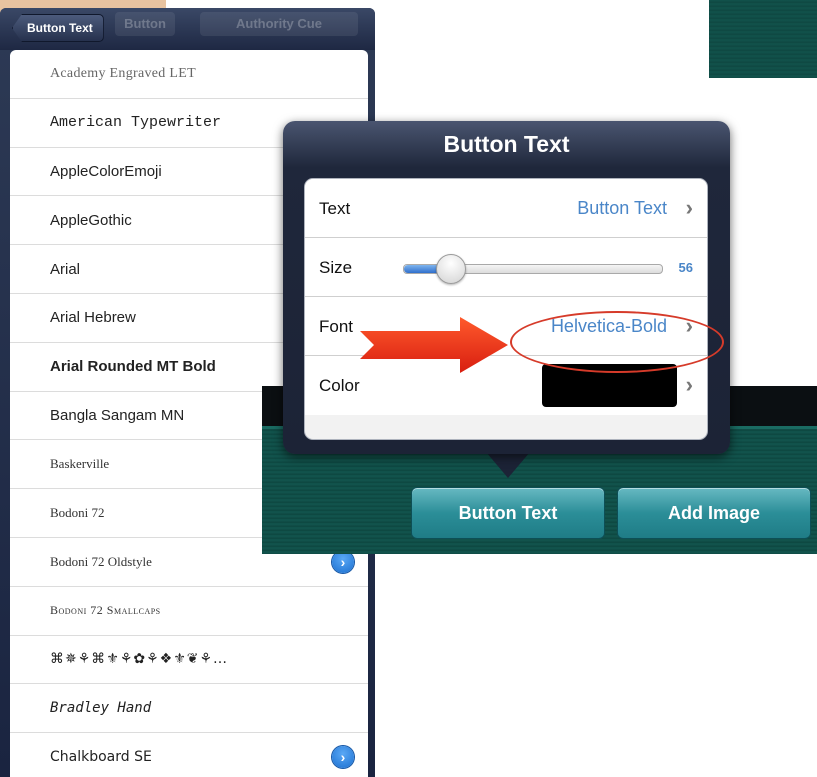 This screenshot has height=777, width=817. Describe the element at coordinates (189, 755) in the screenshot. I see `font-list-item: Chalkboard SE ›` at that location.